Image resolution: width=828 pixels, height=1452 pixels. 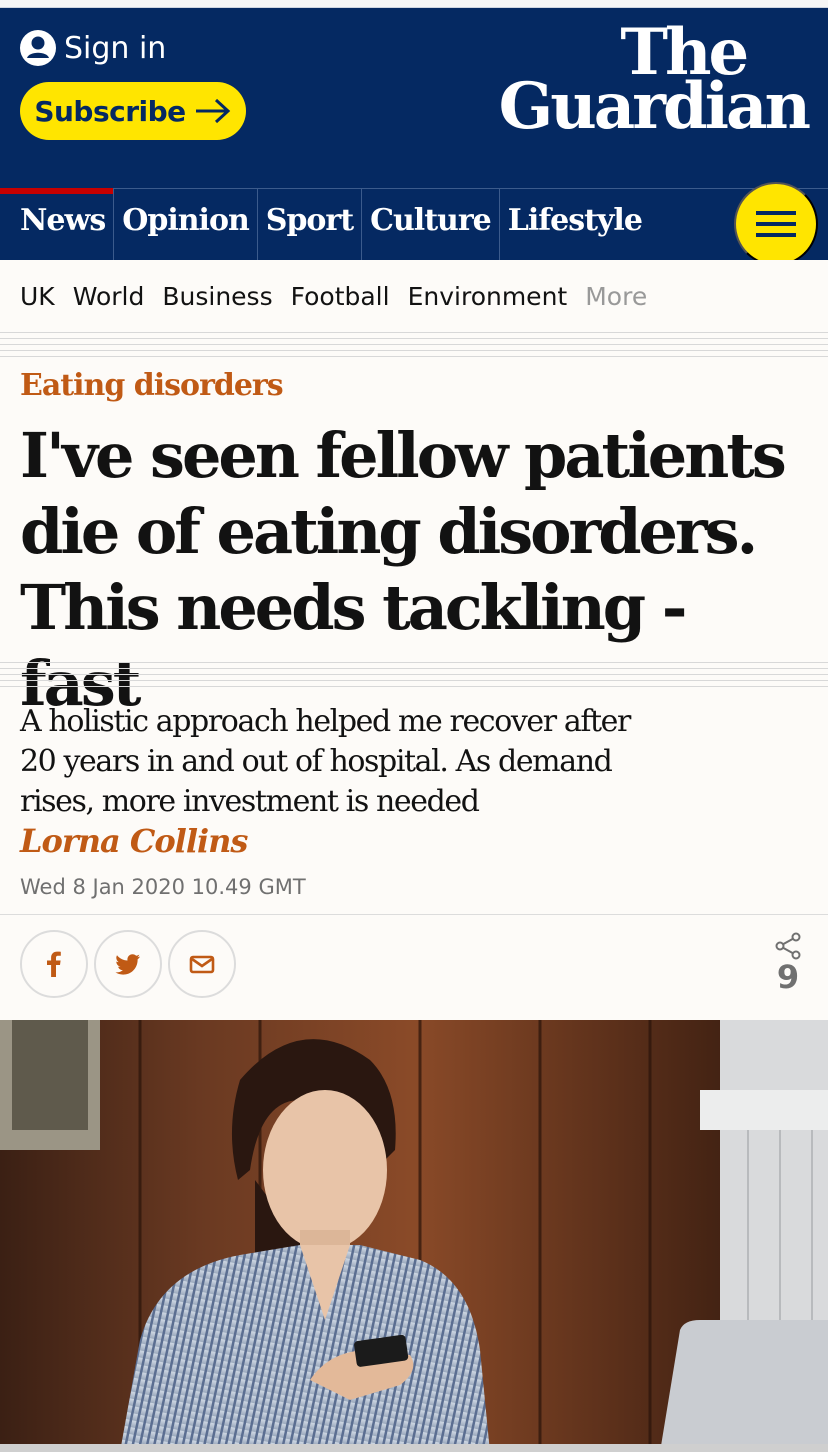 I want to click on pillar-nav: News Opinion Sport Culture Lifestyle, so click(x=414, y=224).